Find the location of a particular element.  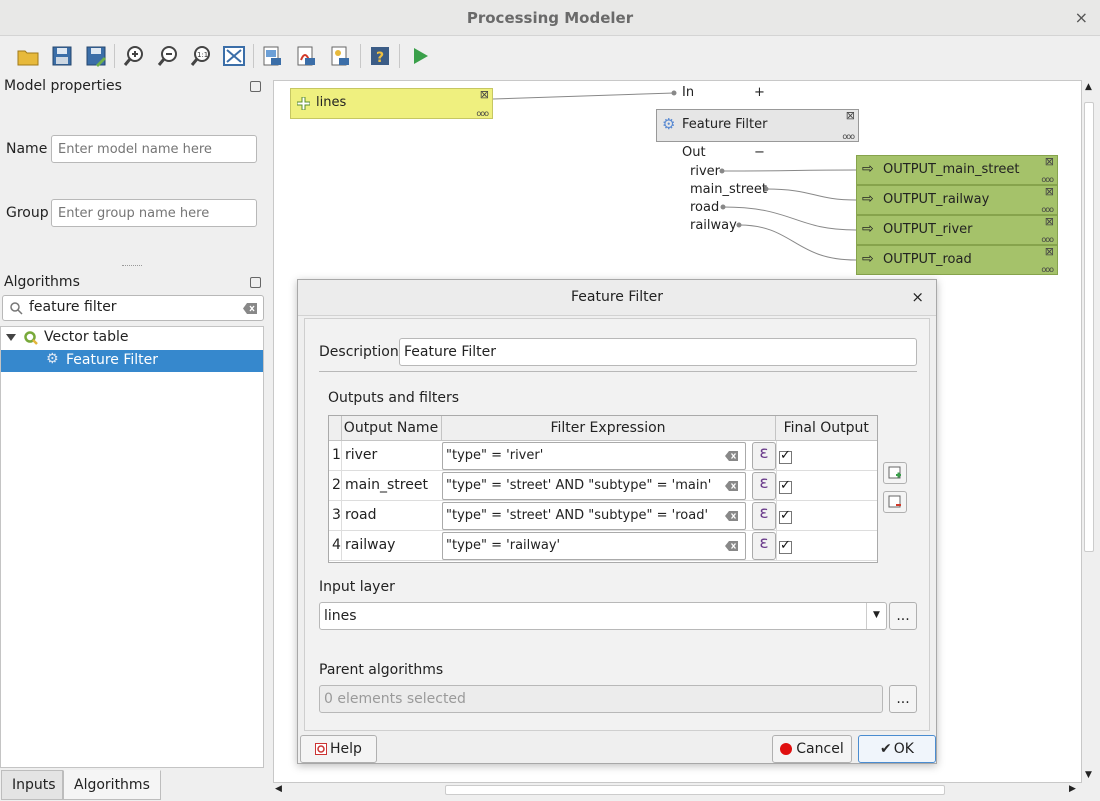

input-layer-combobox: lines ▼ is located at coordinates (603, 616).